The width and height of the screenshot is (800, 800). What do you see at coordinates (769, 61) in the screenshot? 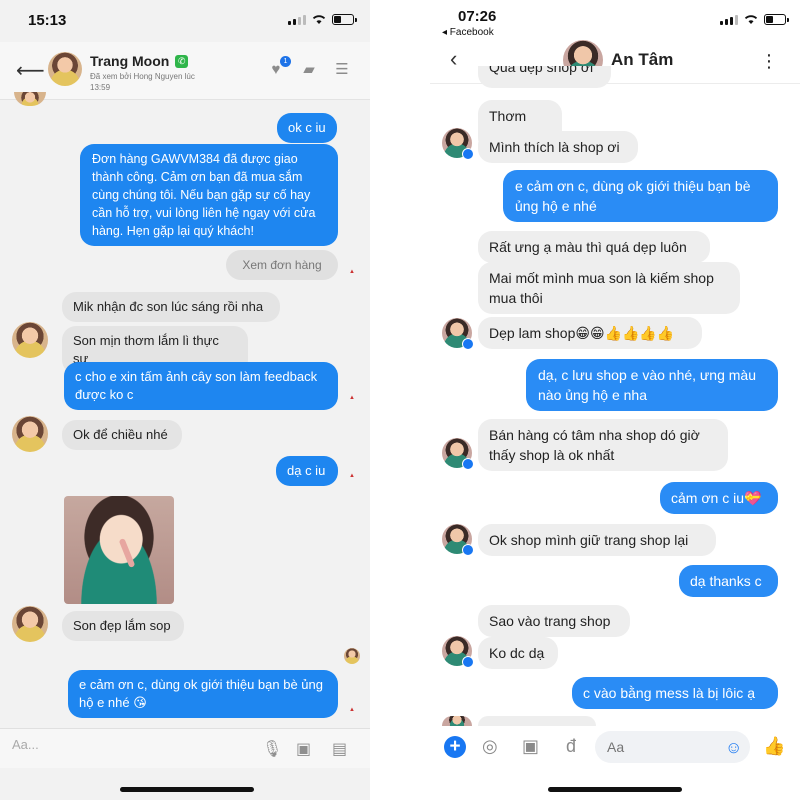
I see `more-options-icon: ⋮` at bounding box center [769, 61].